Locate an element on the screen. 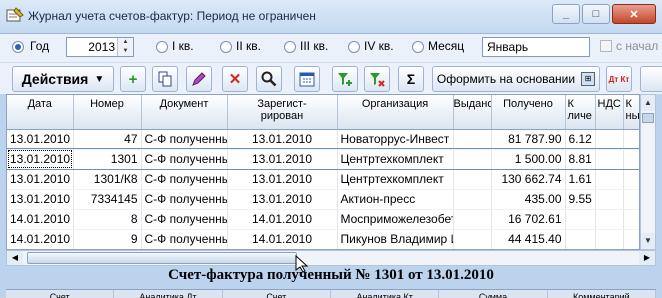  column-header: К личе is located at coordinates (580, 112).